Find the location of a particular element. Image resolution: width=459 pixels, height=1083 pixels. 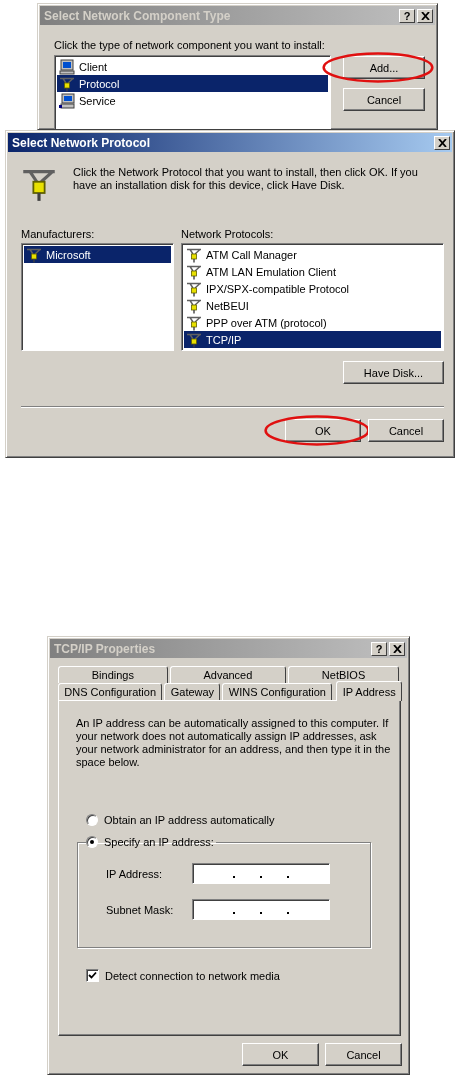

close-button is located at coordinates (442, 142).